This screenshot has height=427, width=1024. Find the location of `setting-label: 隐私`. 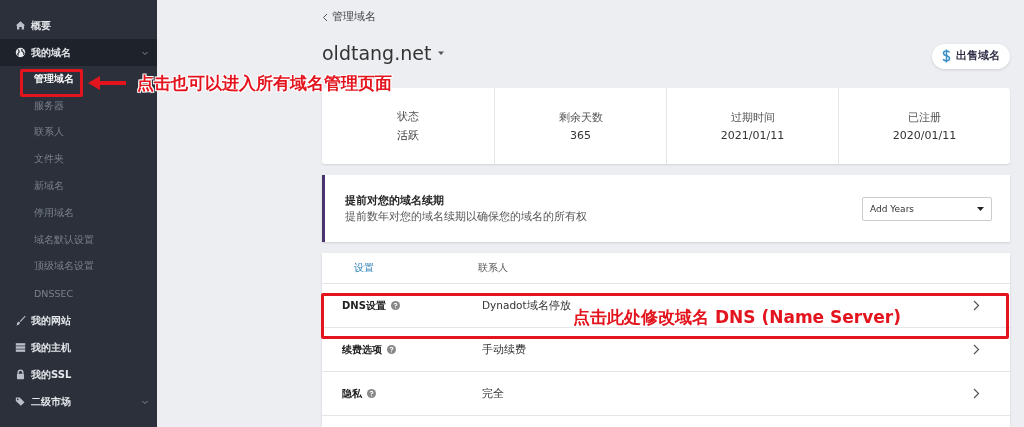

setting-label: 隐私 is located at coordinates (352, 393).